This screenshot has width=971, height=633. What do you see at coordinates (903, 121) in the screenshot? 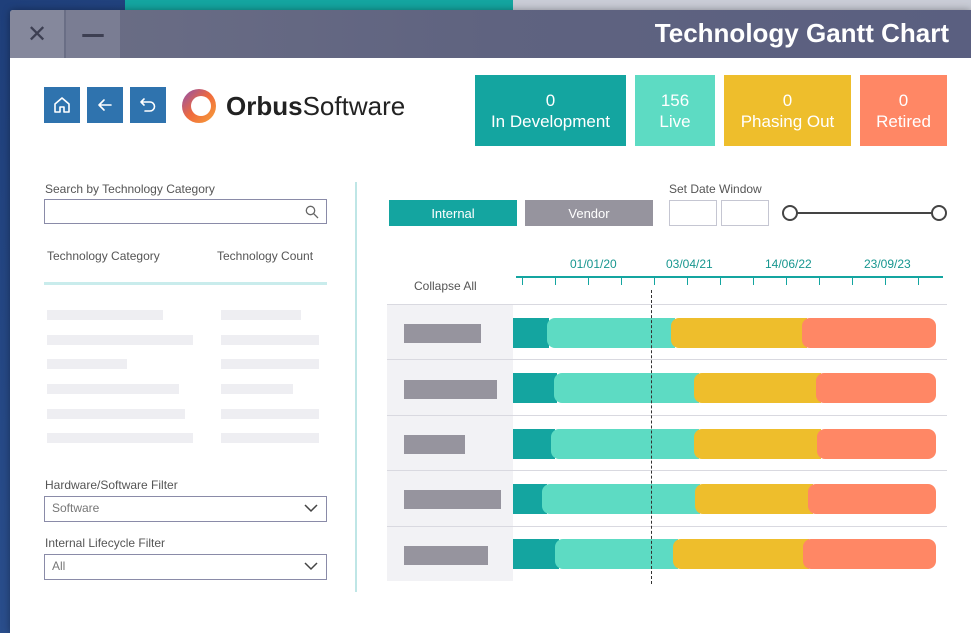
I see `kpi-label: Retired` at bounding box center [903, 121].